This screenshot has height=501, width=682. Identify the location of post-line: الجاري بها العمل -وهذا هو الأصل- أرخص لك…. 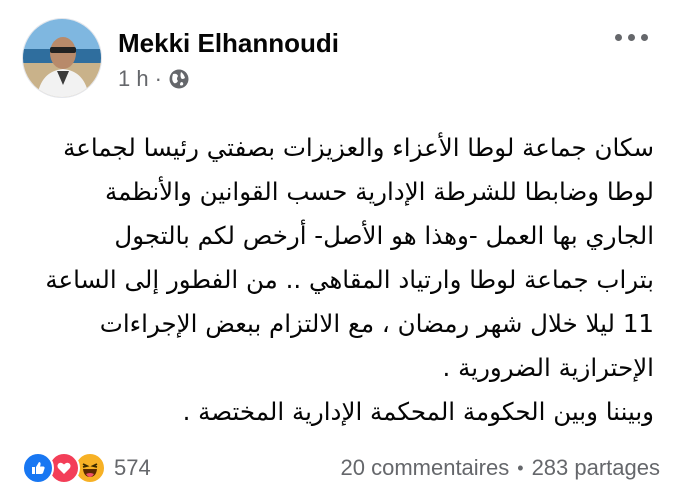
(384, 235).